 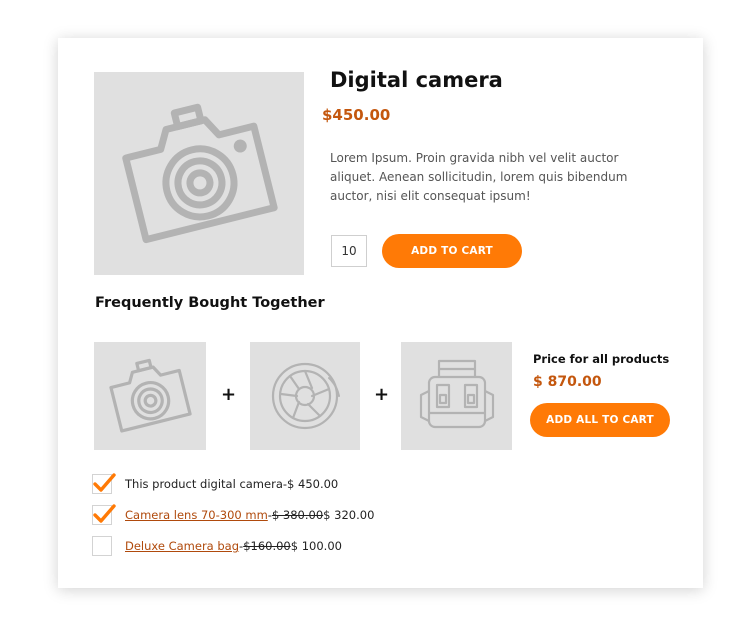 I want to click on camera-lens-icon, so click(x=305, y=396).